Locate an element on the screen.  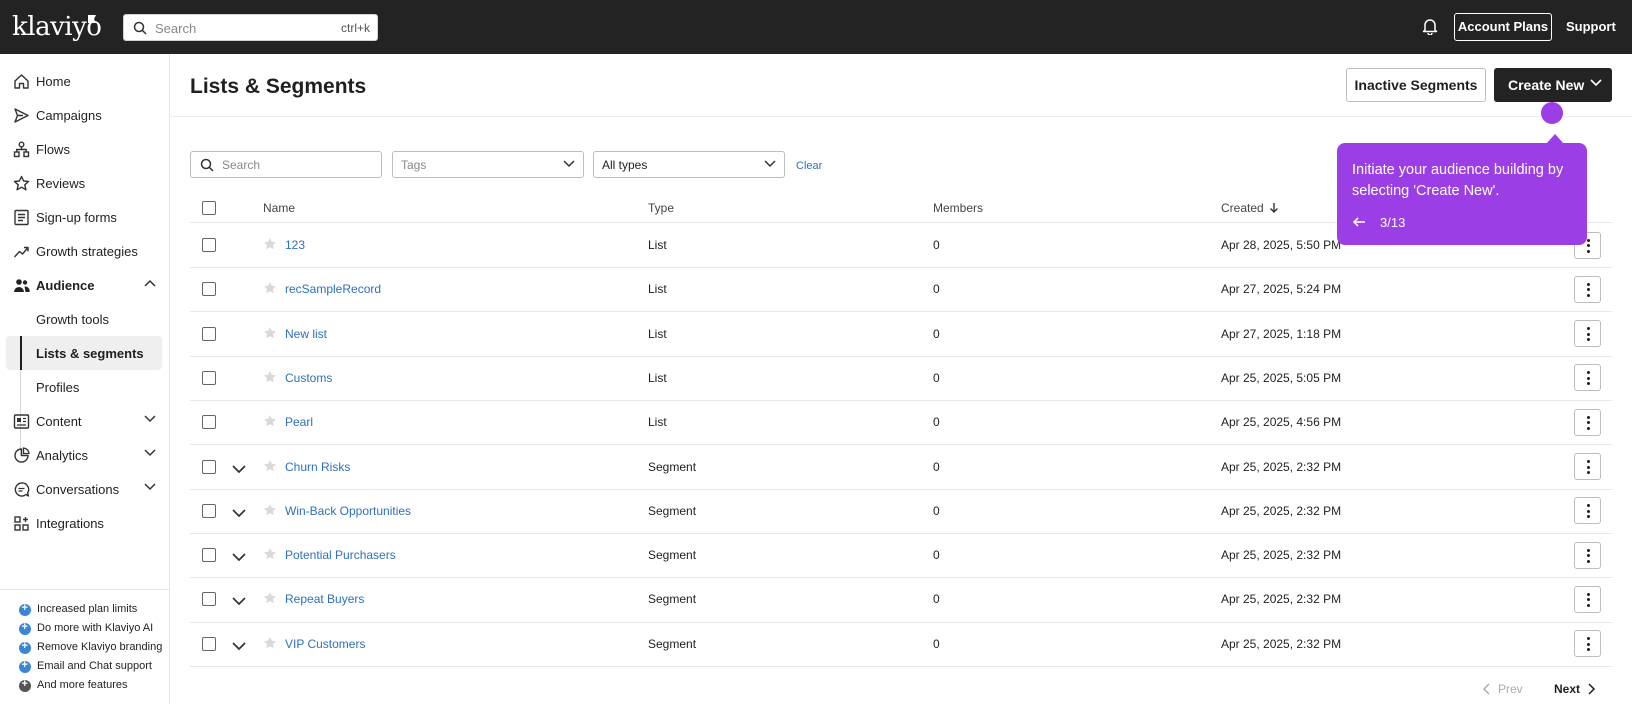
next-page-button: Next is located at coordinates (1575, 689).